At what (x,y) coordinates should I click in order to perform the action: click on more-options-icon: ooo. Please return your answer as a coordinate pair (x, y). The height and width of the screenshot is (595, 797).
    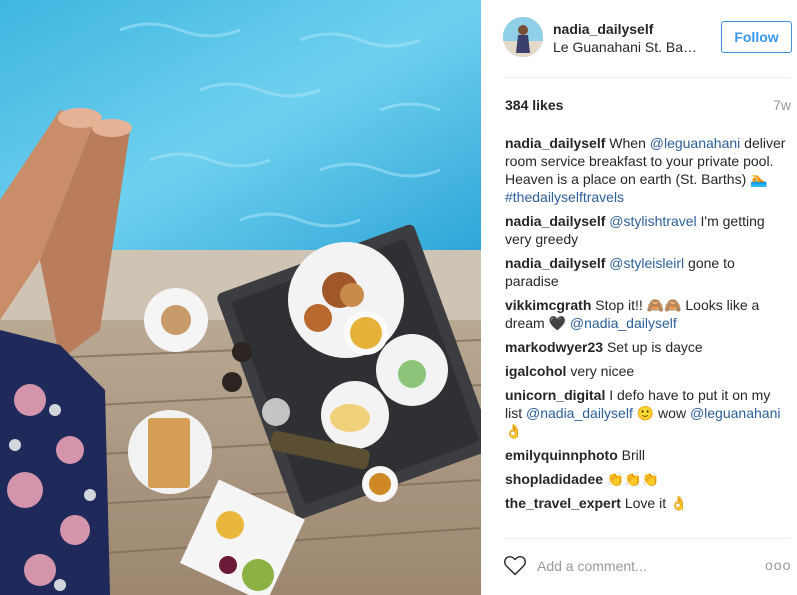
    Looking at the image, I should click on (778, 565).